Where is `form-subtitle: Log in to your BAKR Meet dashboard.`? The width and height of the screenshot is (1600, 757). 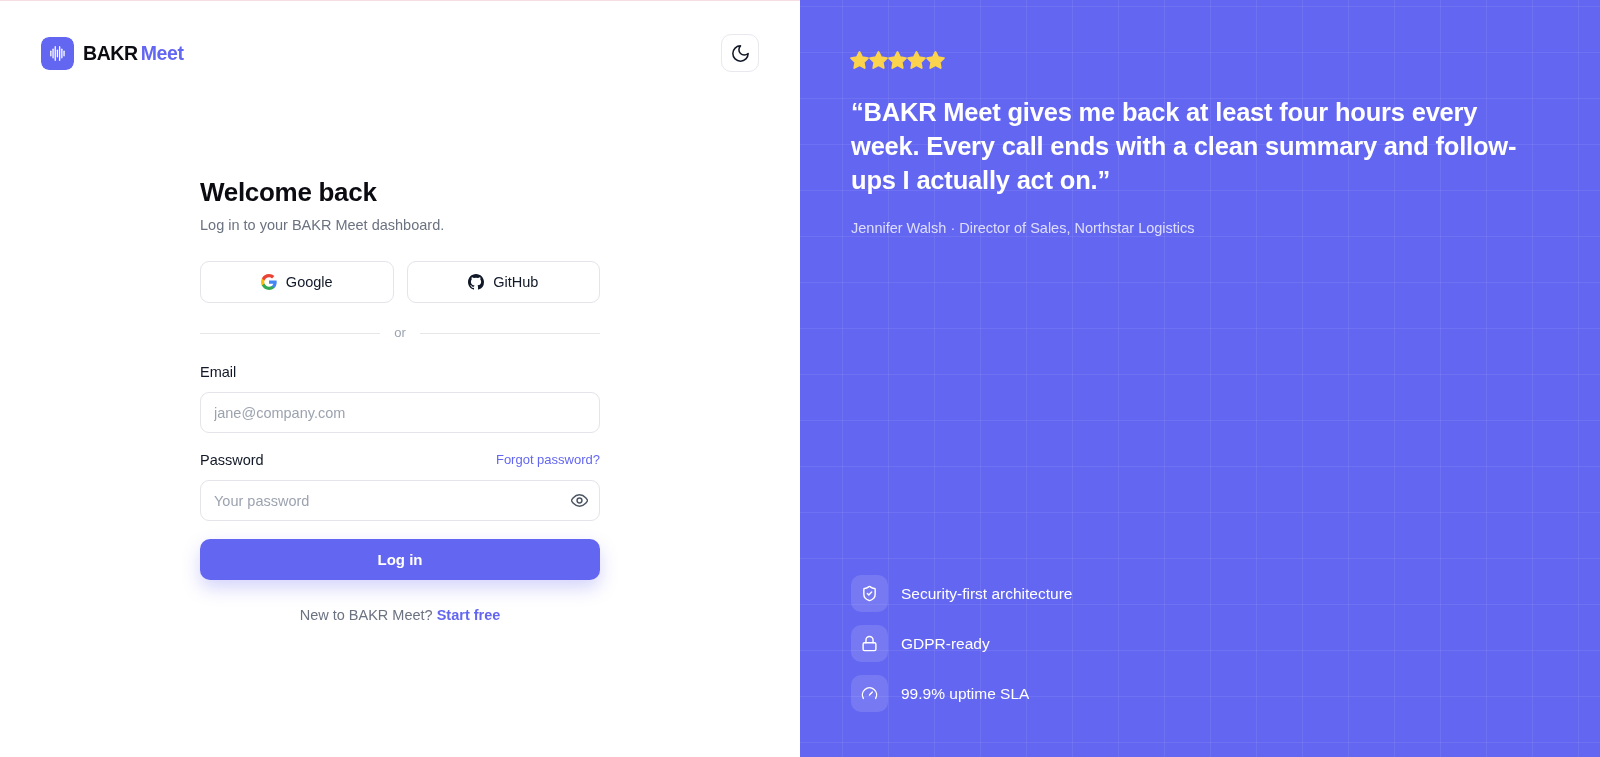
form-subtitle: Log in to your BAKR Meet dashboard. is located at coordinates (323, 225).